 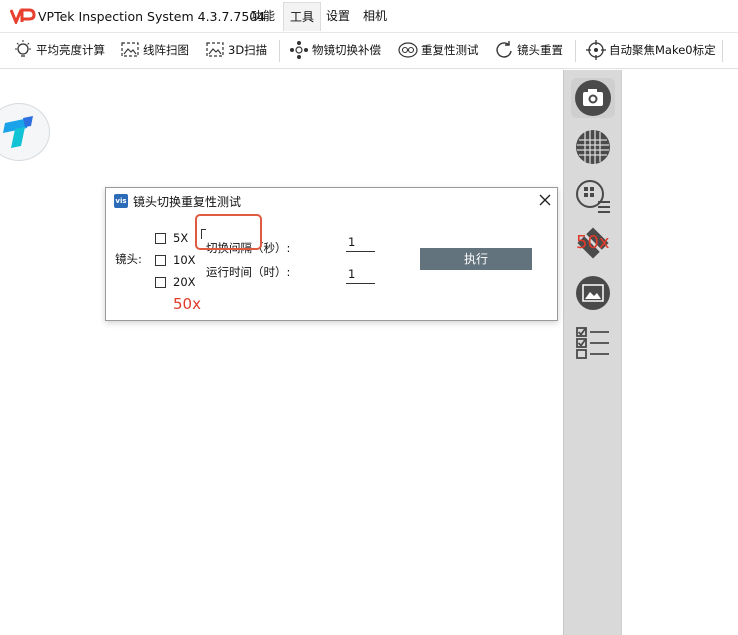 What do you see at coordinates (184, 282) in the screenshot?
I see `lens-20x-label: 20X` at bounding box center [184, 282].